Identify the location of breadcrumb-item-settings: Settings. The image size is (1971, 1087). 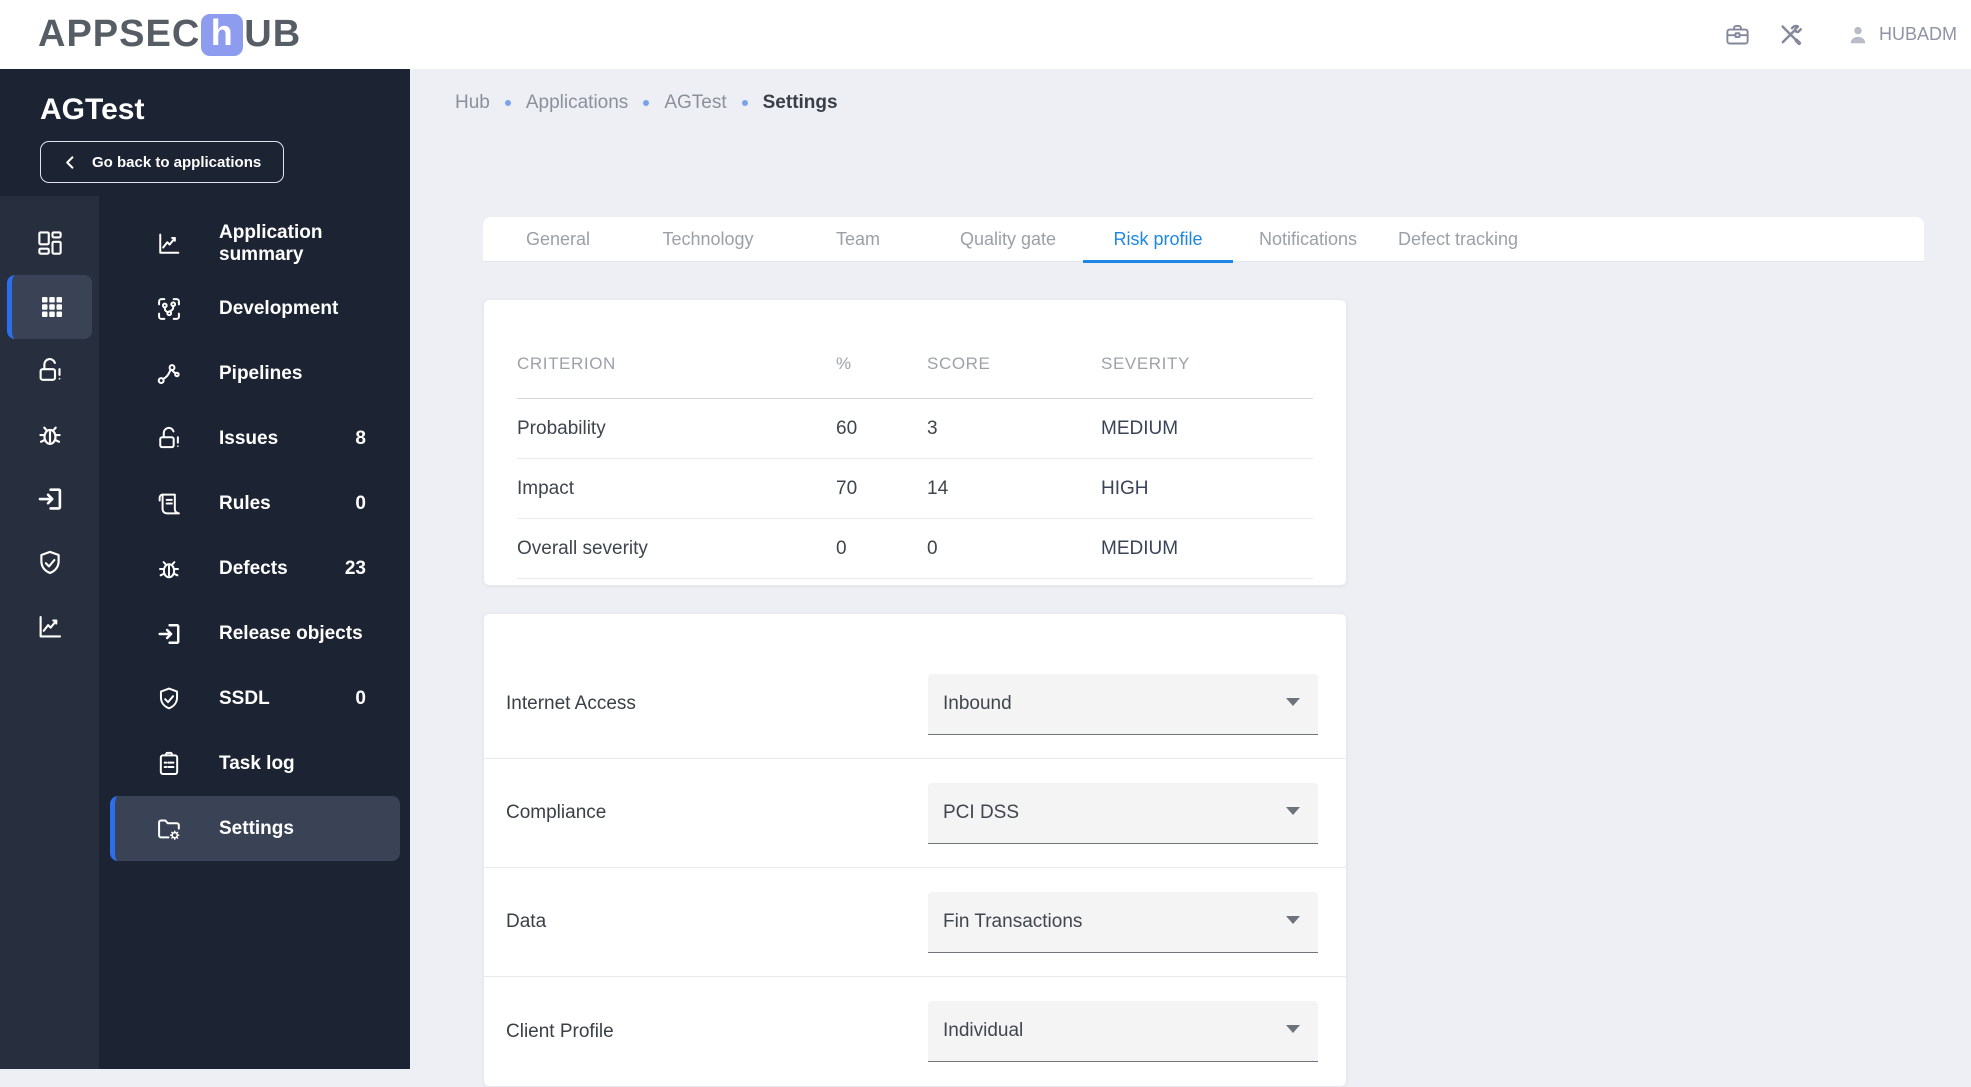
(800, 102).